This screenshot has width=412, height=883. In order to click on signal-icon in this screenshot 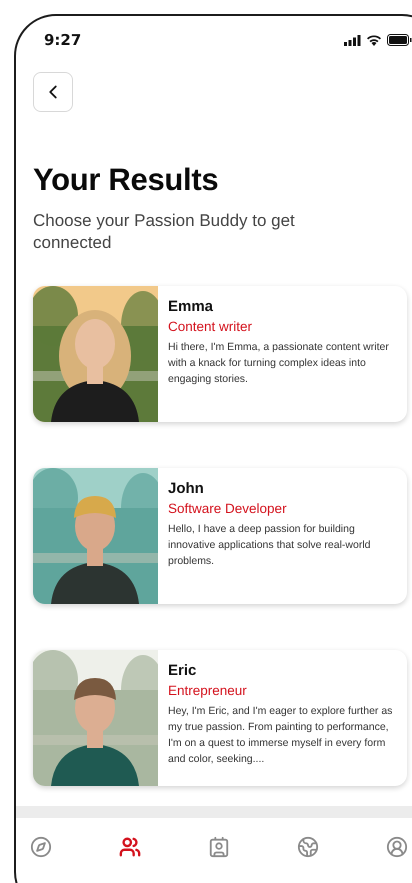, I will do `click(352, 40)`.